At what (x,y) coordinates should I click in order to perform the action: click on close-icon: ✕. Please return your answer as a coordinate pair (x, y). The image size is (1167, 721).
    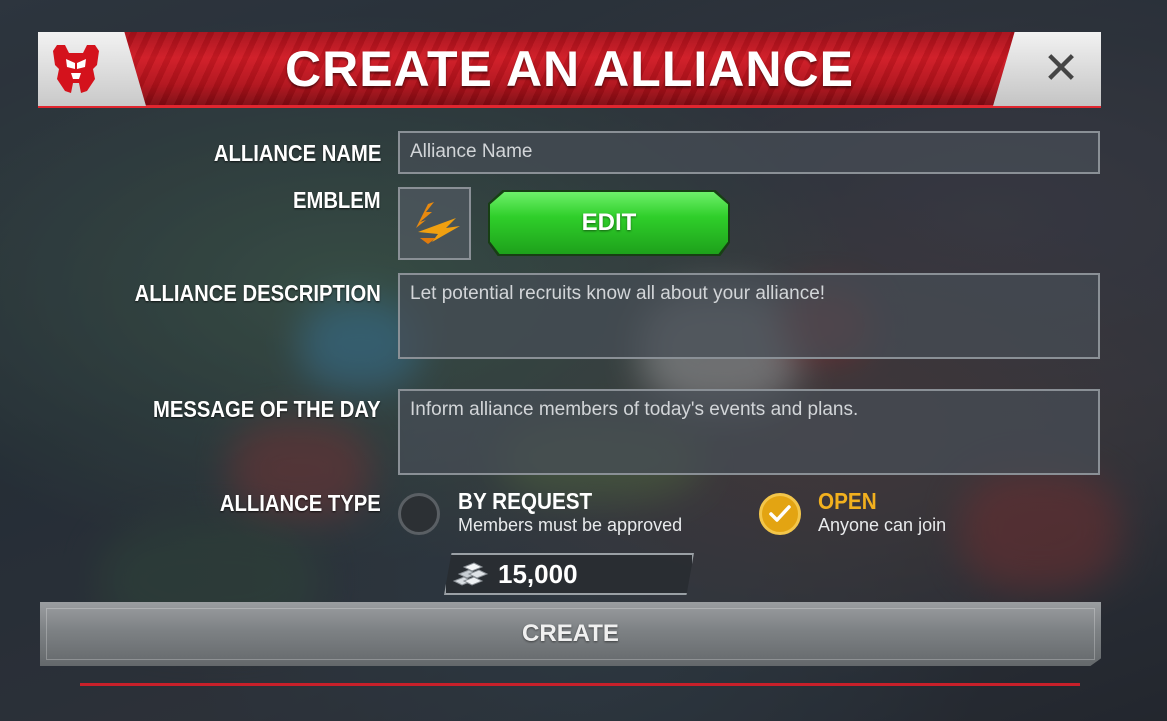
    Looking at the image, I should click on (1061, 68).